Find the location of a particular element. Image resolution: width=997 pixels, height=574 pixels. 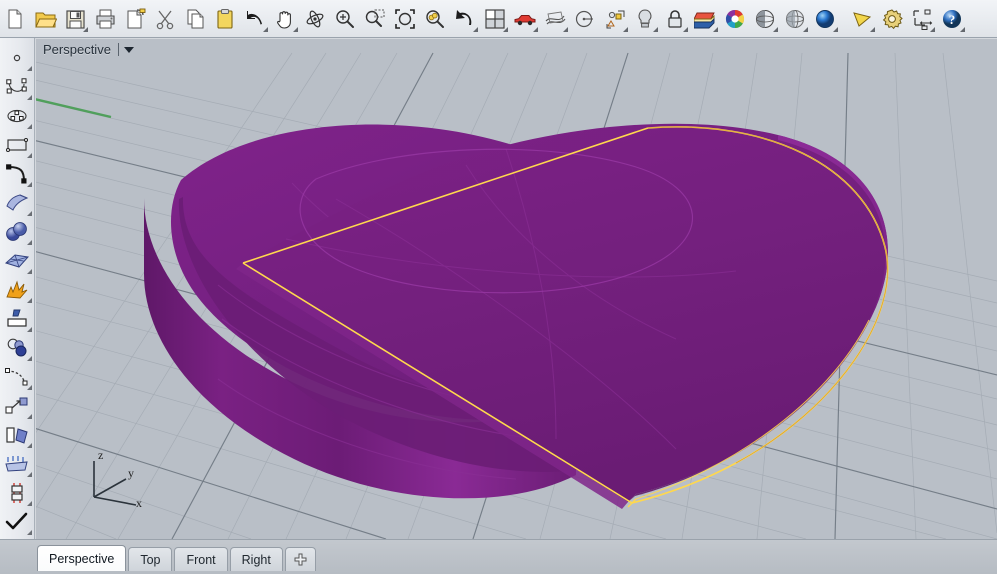

zoom-in-icon is located at coordinates (345, 19).